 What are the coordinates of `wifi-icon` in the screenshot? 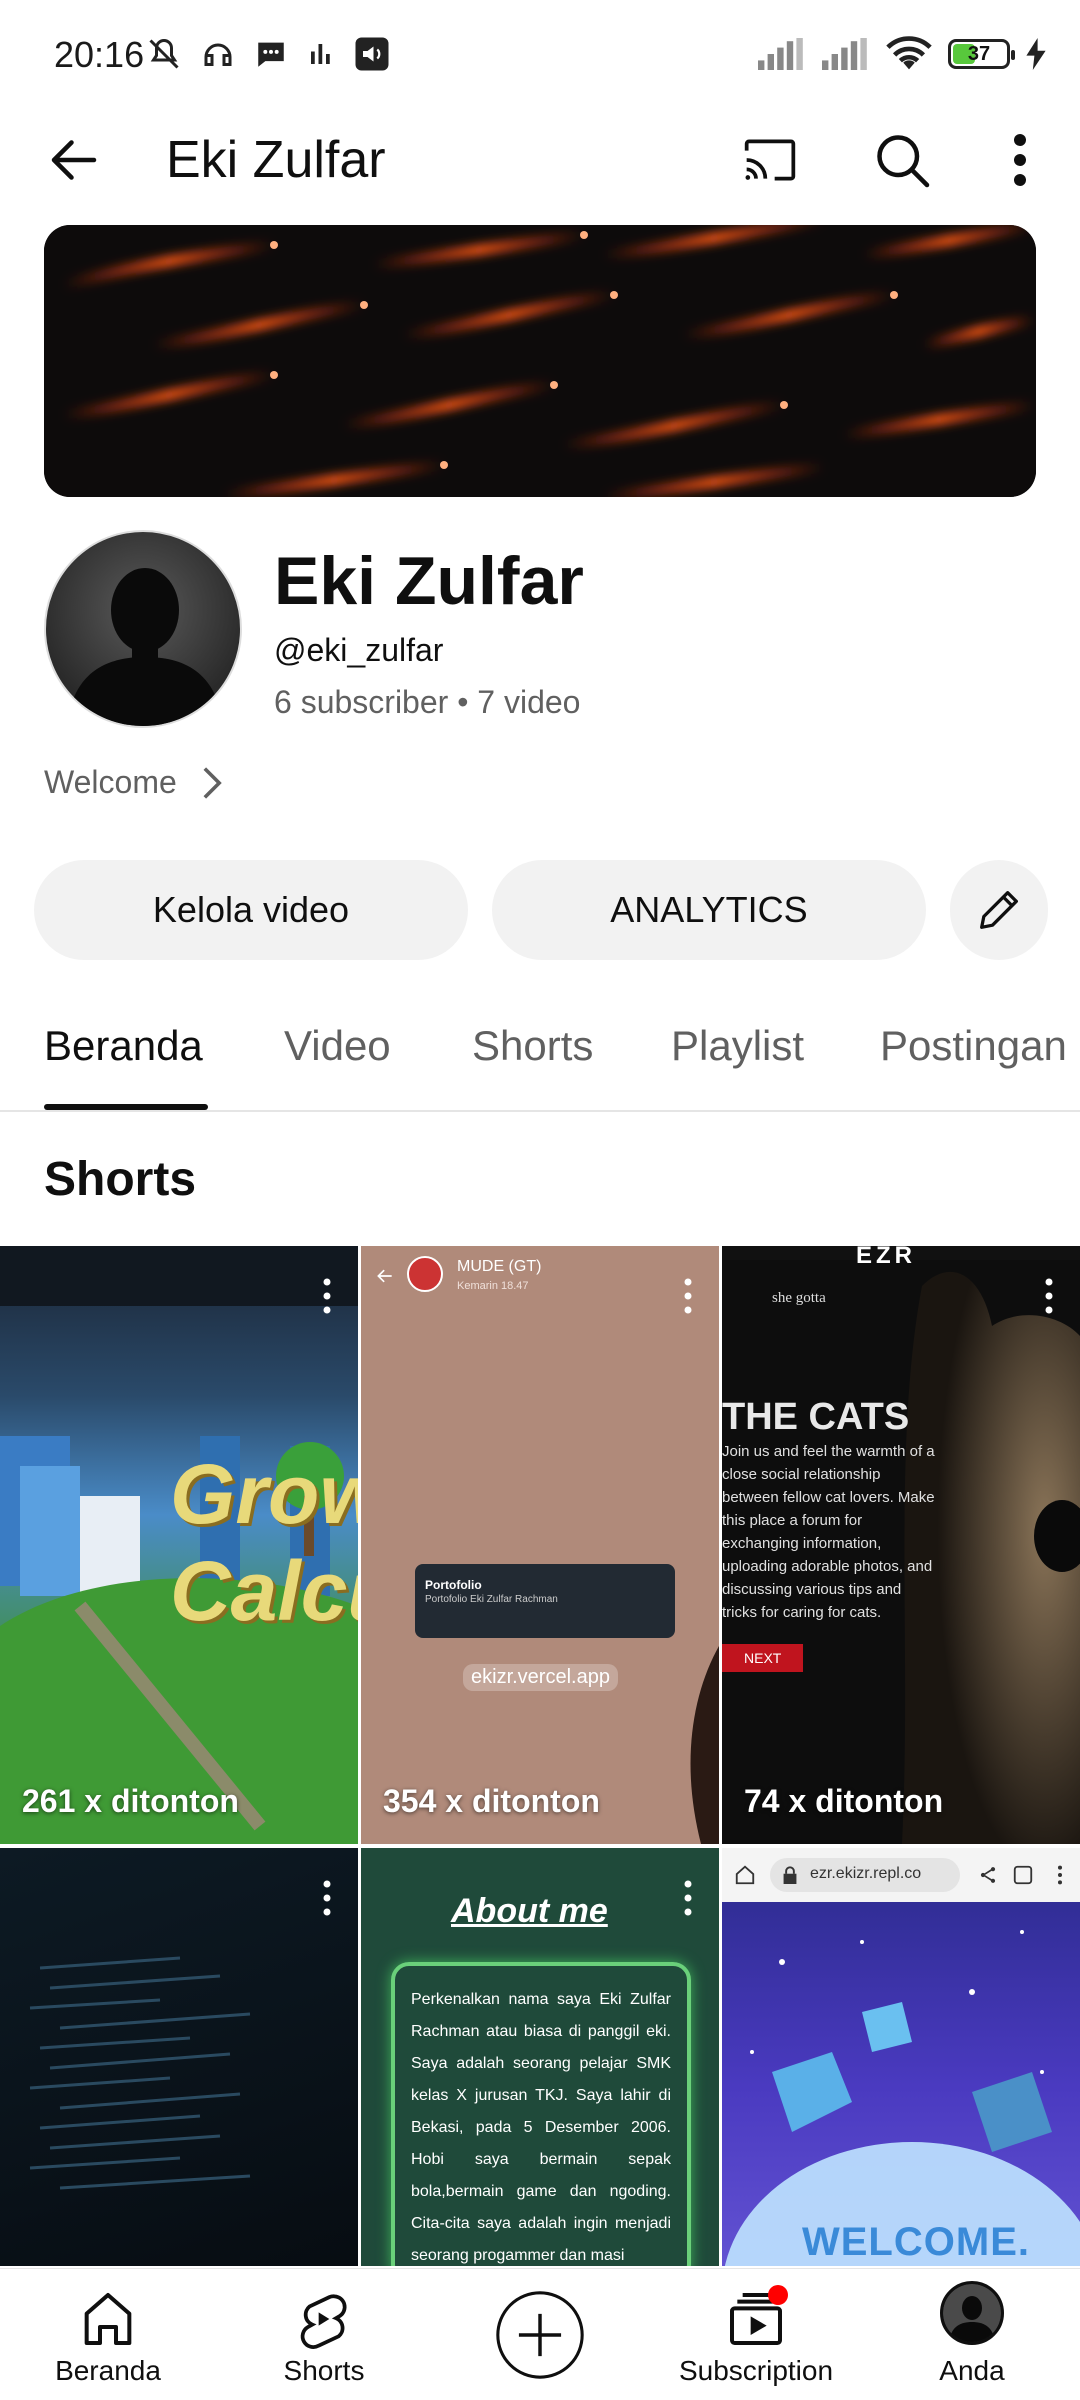 It's located at (909, 53).